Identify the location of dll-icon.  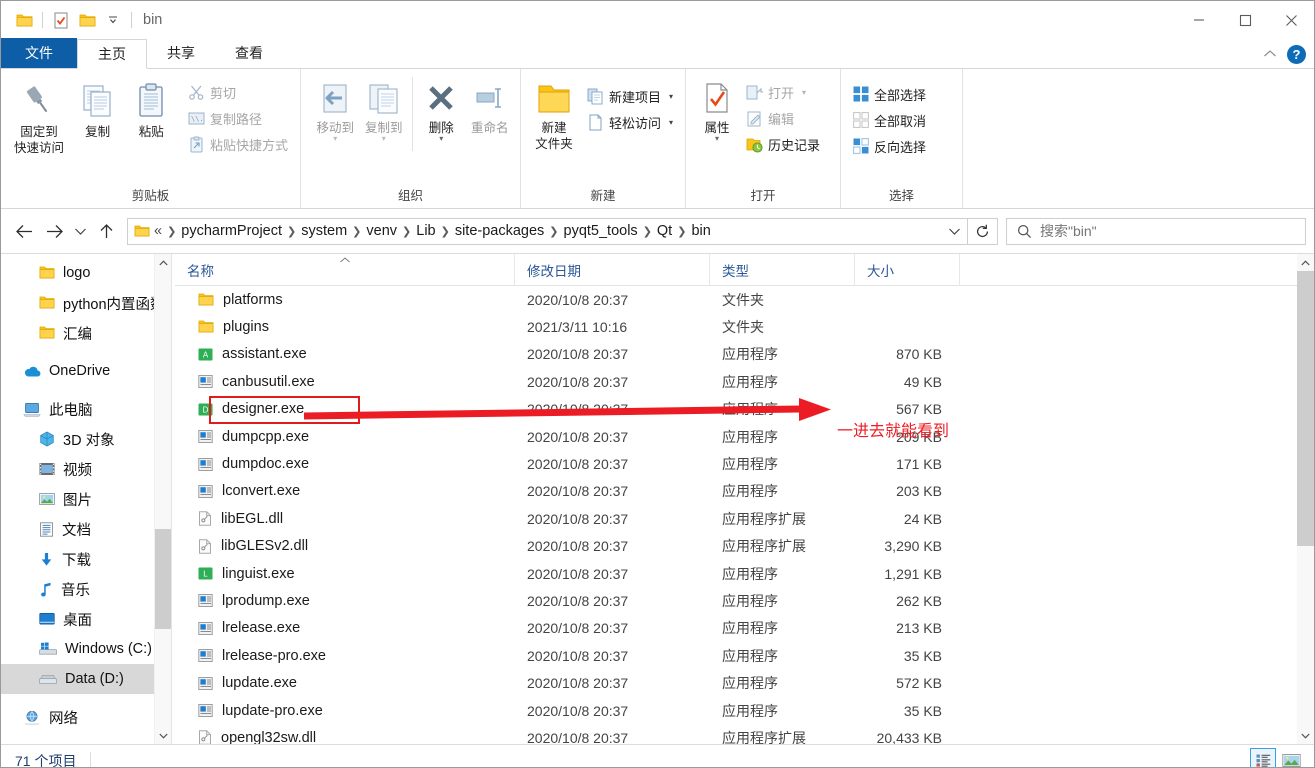
(205, 737).